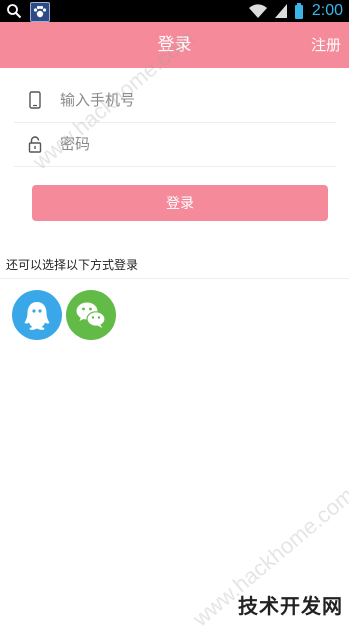 The width and height of the screenshot is (349, 632). I want to click on alt-login-label: 还可以选择以下方式登录, so click(72, 265).